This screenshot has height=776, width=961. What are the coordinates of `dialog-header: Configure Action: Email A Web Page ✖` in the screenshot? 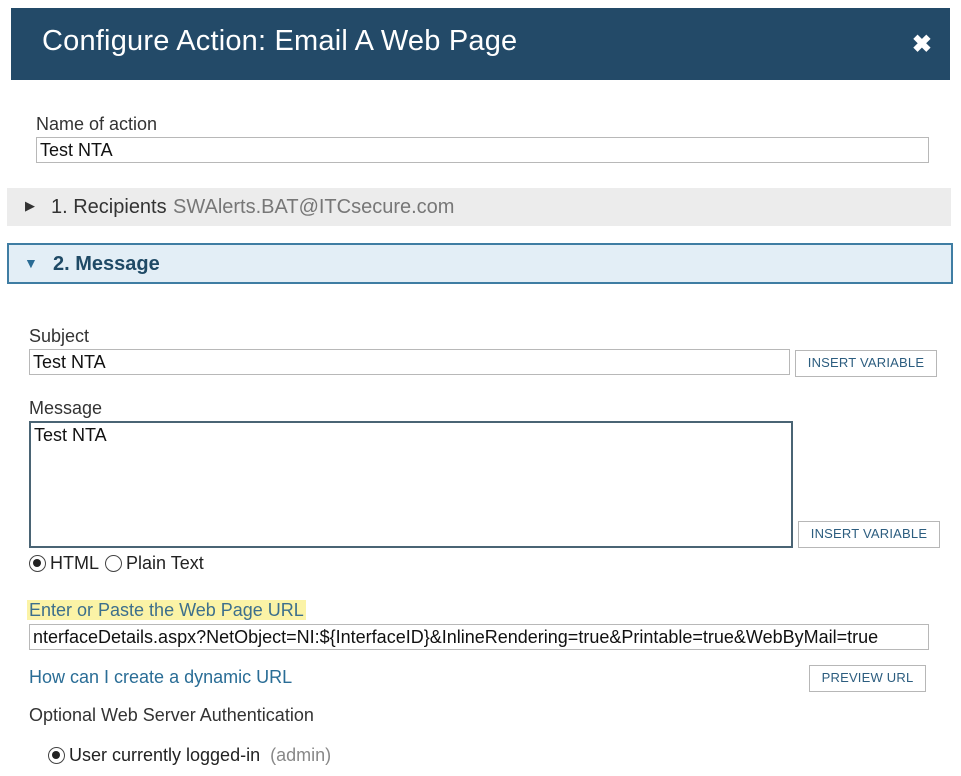 It's located at (480, 44).